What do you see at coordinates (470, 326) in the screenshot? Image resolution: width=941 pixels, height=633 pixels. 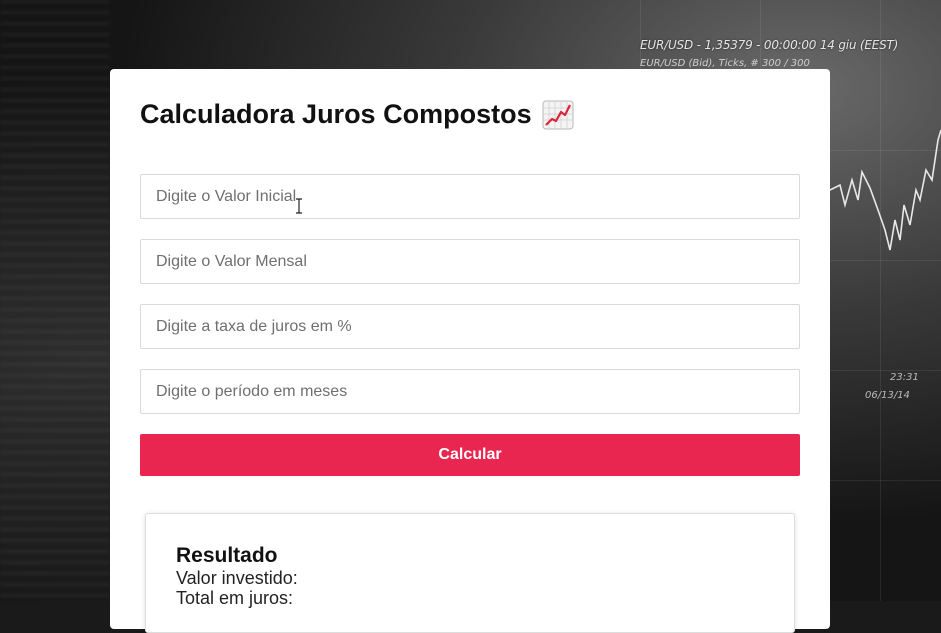 I see `interest-rate-input` at bounding box center [470, 326].